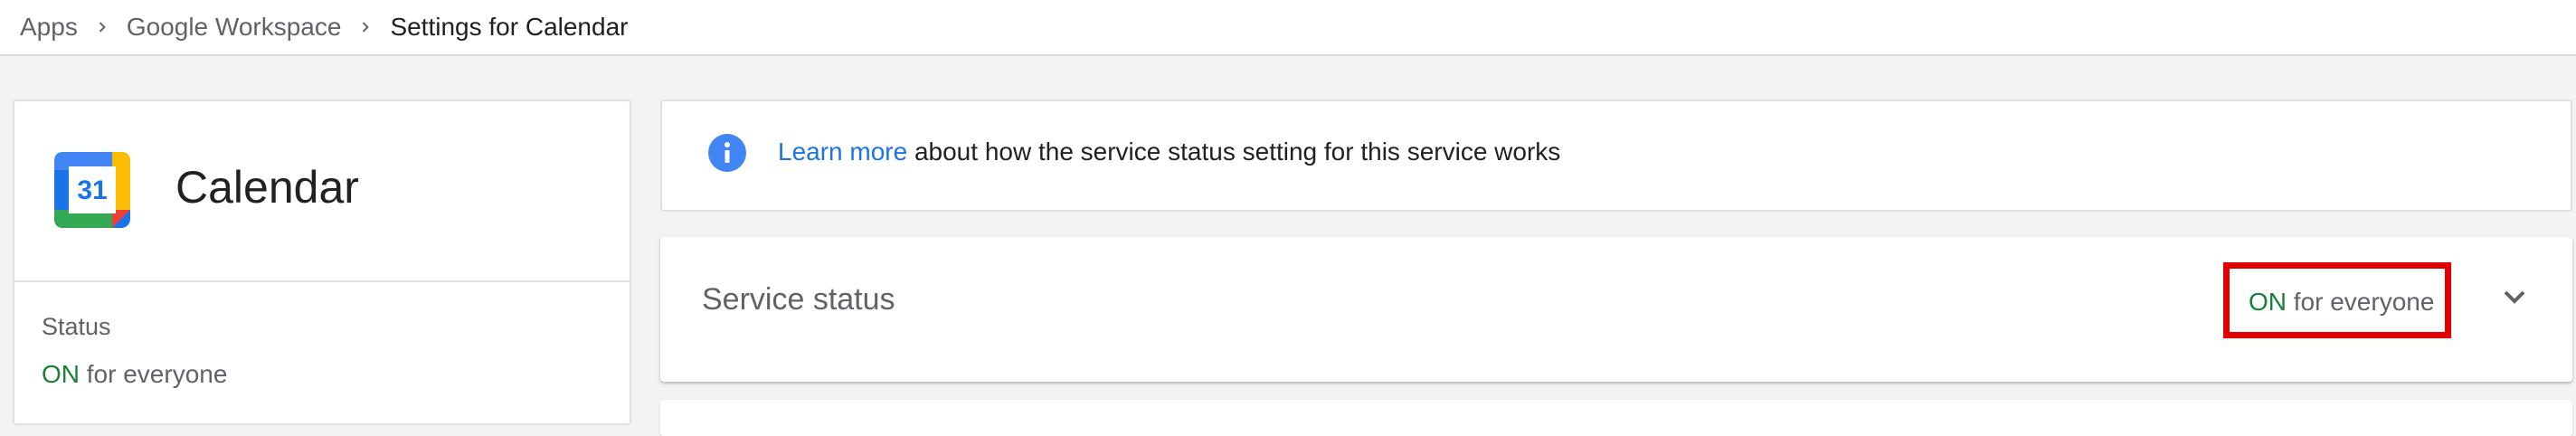 Image resolution: width=2576 pixels, height=436 pixels. I want to click on service-status-summary: ON for everyone, so click(2342, 302).